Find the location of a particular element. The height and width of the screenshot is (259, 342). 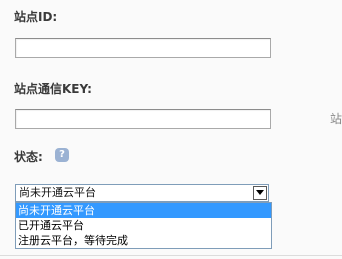

help-icon: ? is located at coordinates (62, 155).